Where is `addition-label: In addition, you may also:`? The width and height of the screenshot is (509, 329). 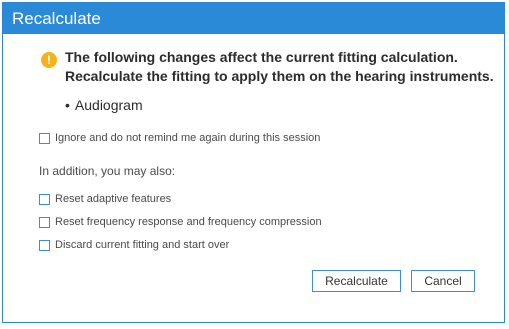
addition-label: In addition, you may also: is located at coordinates (107, 171).